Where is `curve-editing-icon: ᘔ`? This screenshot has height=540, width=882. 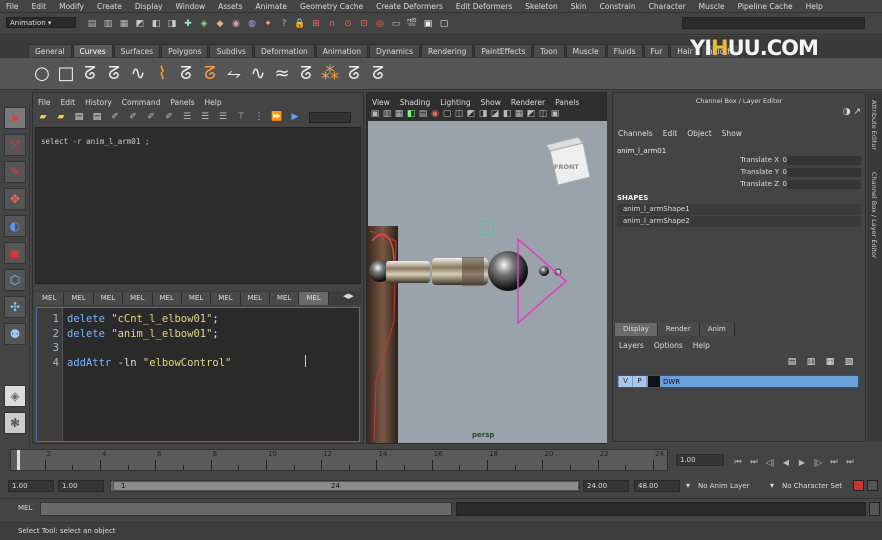 curve-editing-icon: ᘔ is located at coordinates (378, 74).